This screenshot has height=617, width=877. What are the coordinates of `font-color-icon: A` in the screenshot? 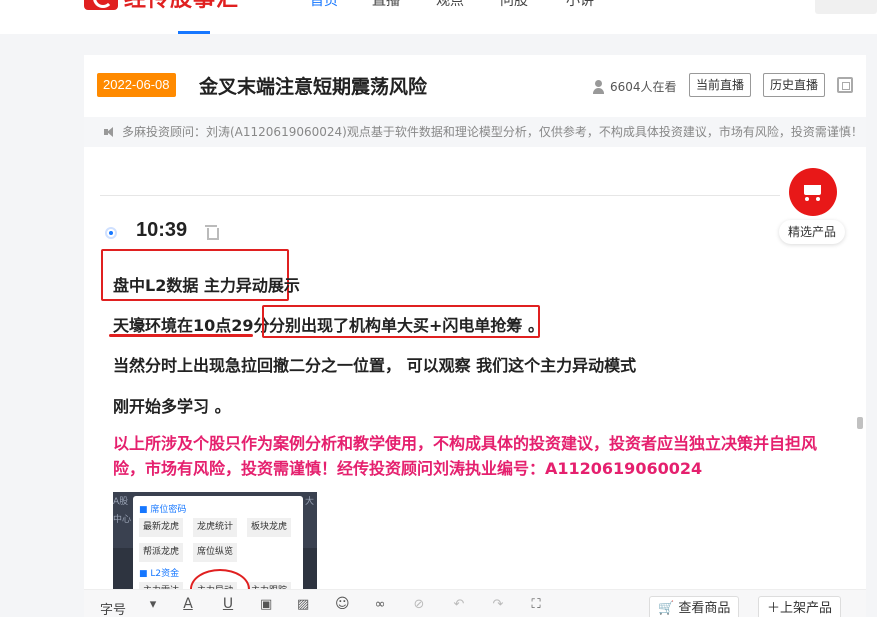 It's located at (188, 604).